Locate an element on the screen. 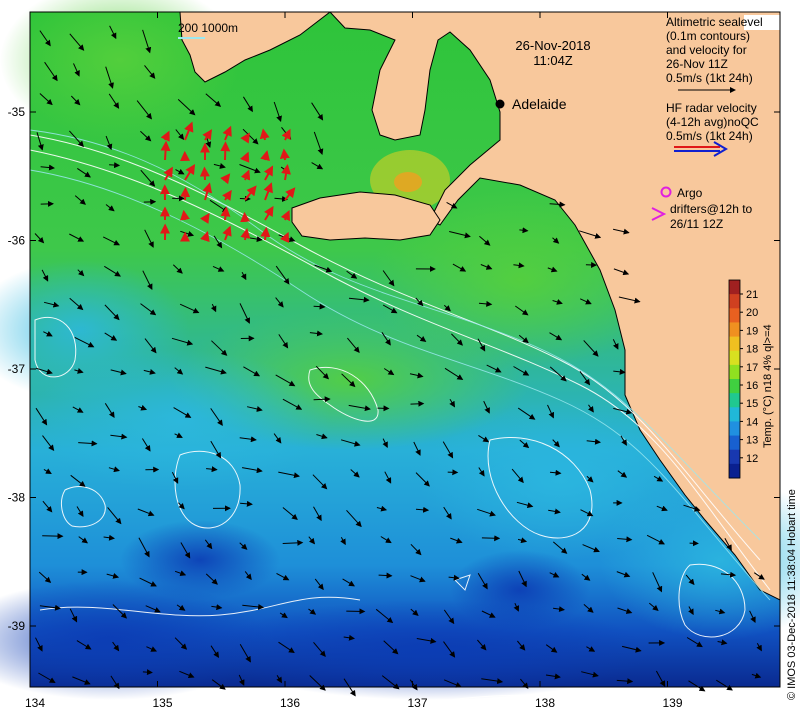 The image size is (800, 720). colorbar-tick-label: 14 is located at coordinates (752, 422).